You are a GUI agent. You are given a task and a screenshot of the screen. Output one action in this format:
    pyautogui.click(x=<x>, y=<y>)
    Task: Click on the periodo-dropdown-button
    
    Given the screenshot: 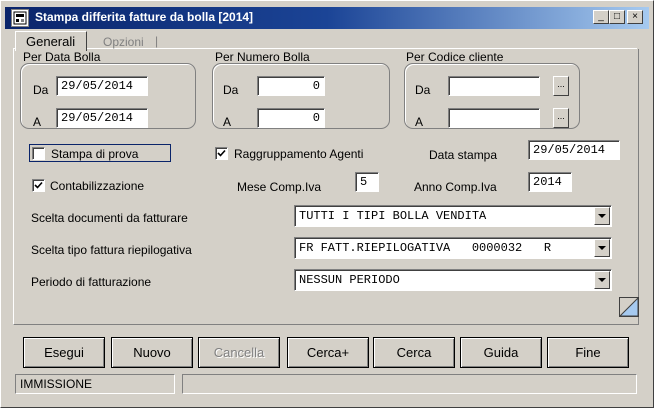 What is the action you would take?
    pyautogui.click(x=602, y=280)
    